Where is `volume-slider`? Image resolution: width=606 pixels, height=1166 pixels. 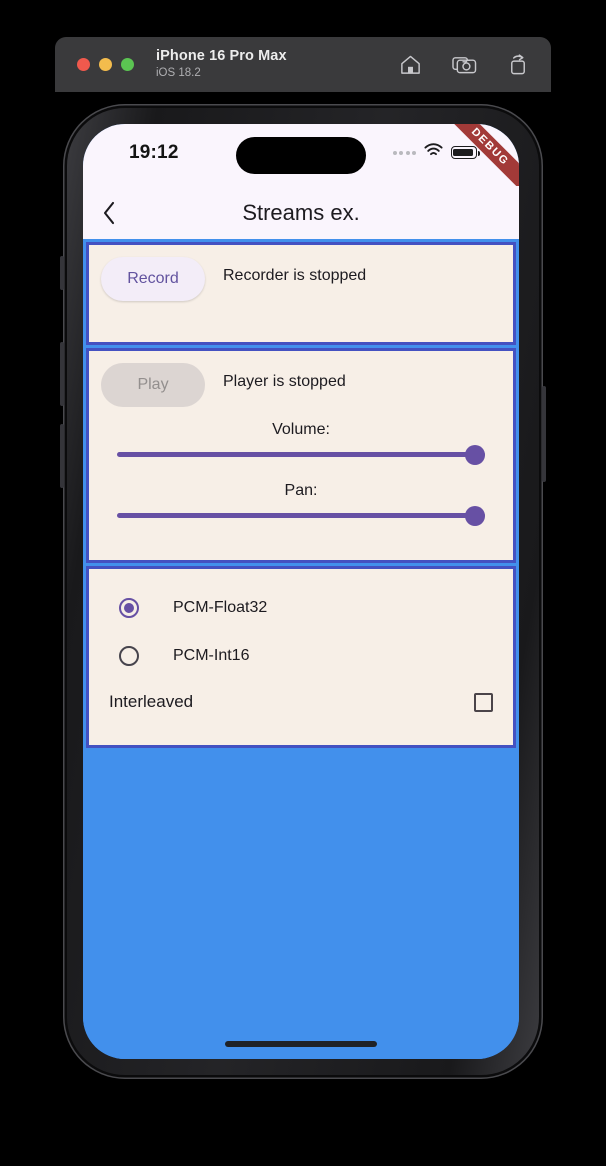 volume-slider is located at coordinates (301, 455).